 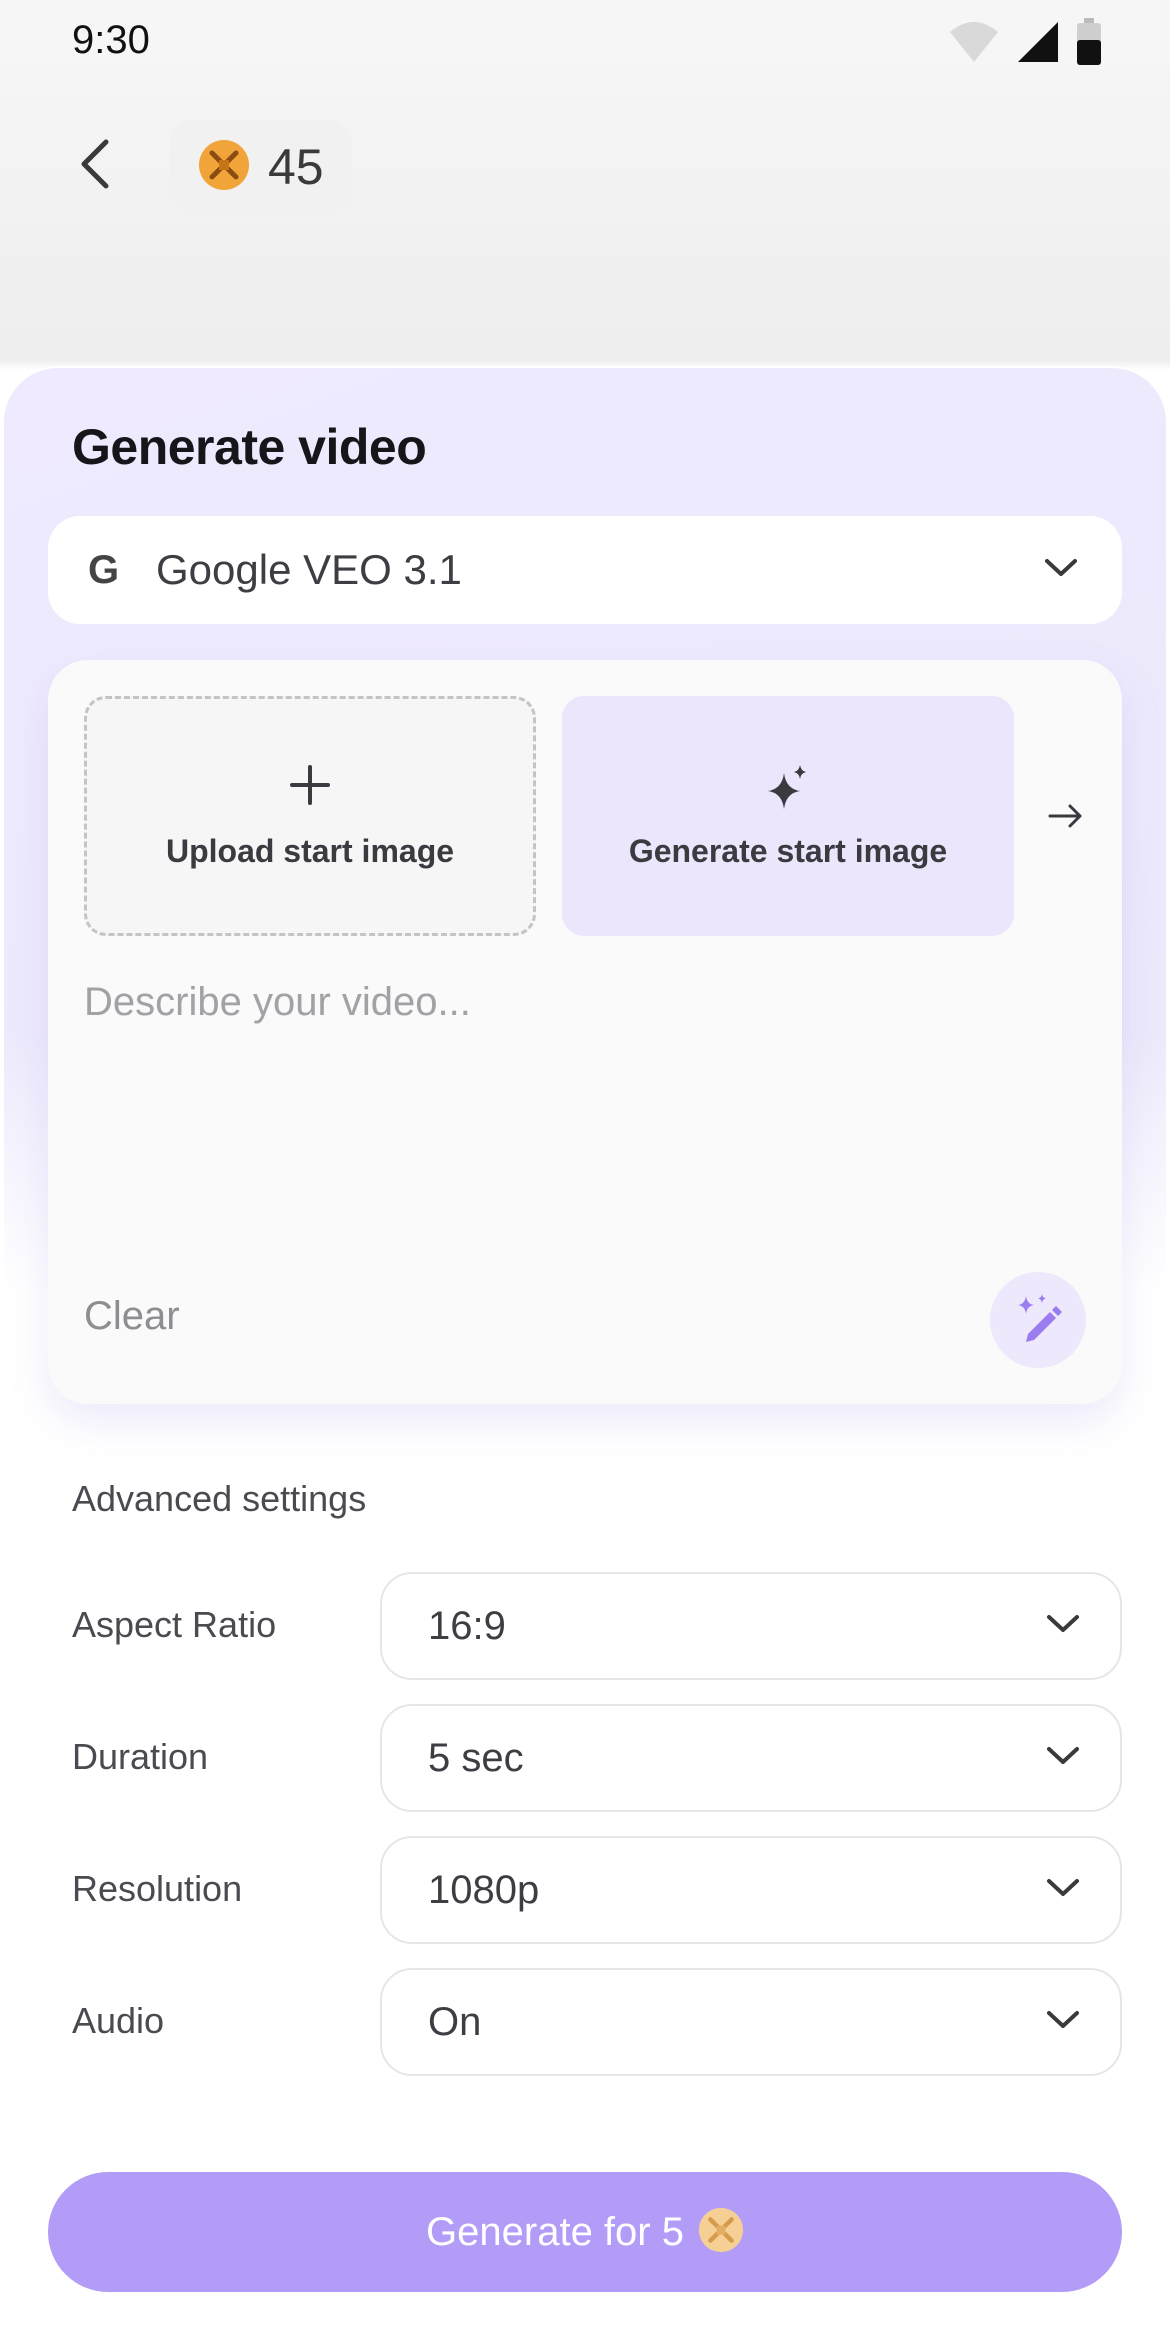 I want to click on setting-value: 5 sec, so click(x=476, y=1757).